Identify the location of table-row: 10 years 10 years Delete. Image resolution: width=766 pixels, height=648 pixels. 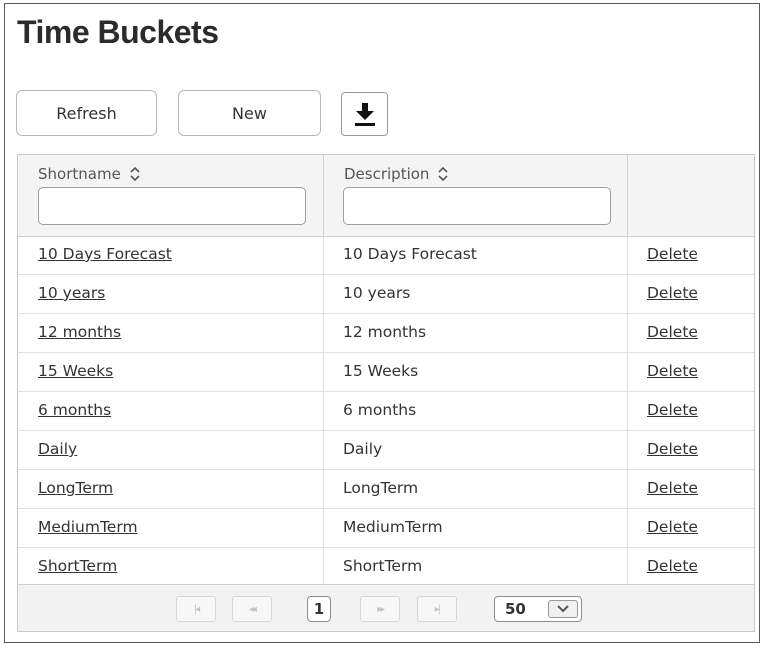
(386, 294).